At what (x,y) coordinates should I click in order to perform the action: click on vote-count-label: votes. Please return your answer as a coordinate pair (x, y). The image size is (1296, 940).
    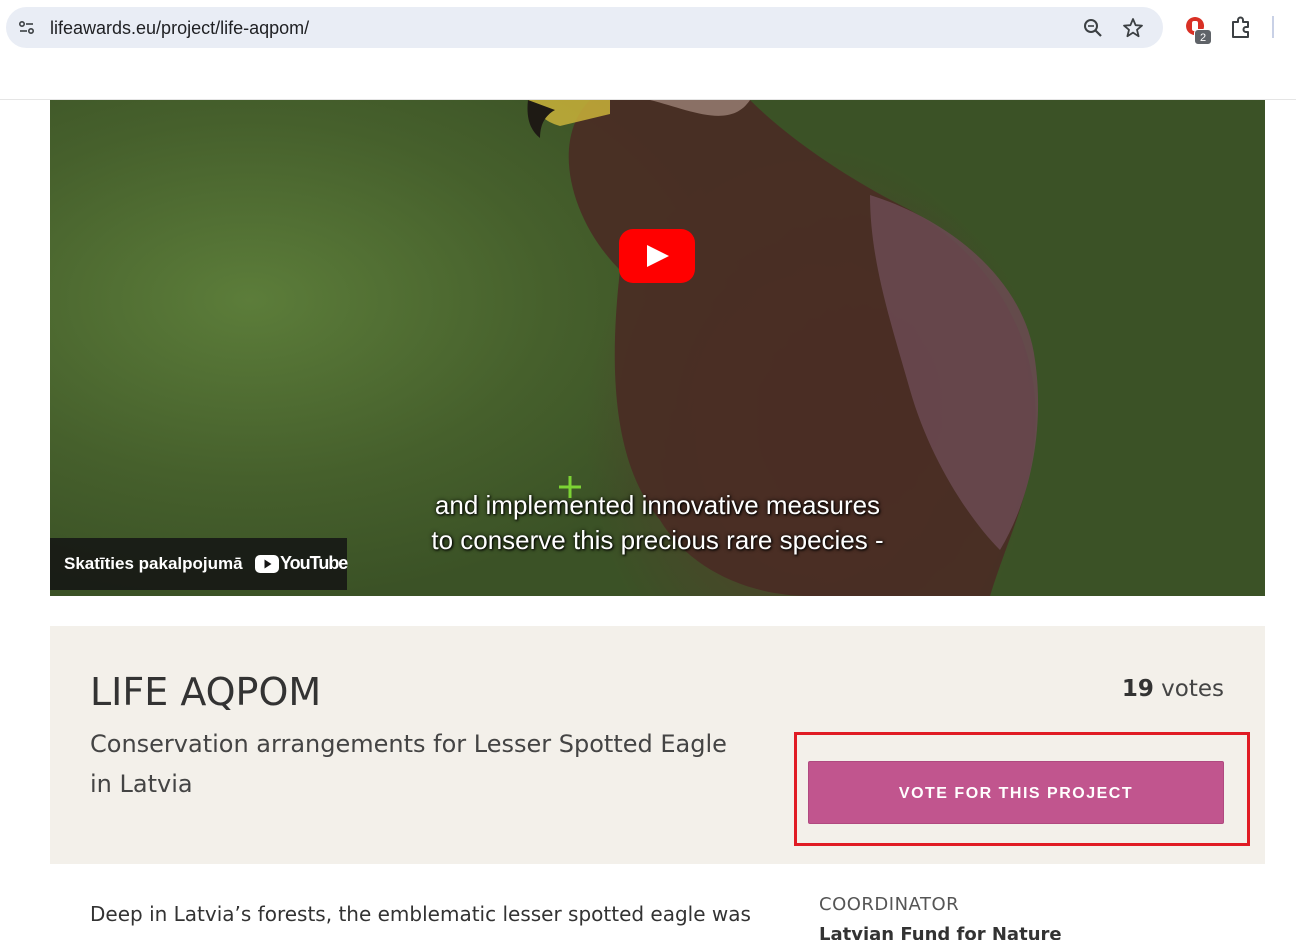
    Looking at the image, I should click on (1192, 689).